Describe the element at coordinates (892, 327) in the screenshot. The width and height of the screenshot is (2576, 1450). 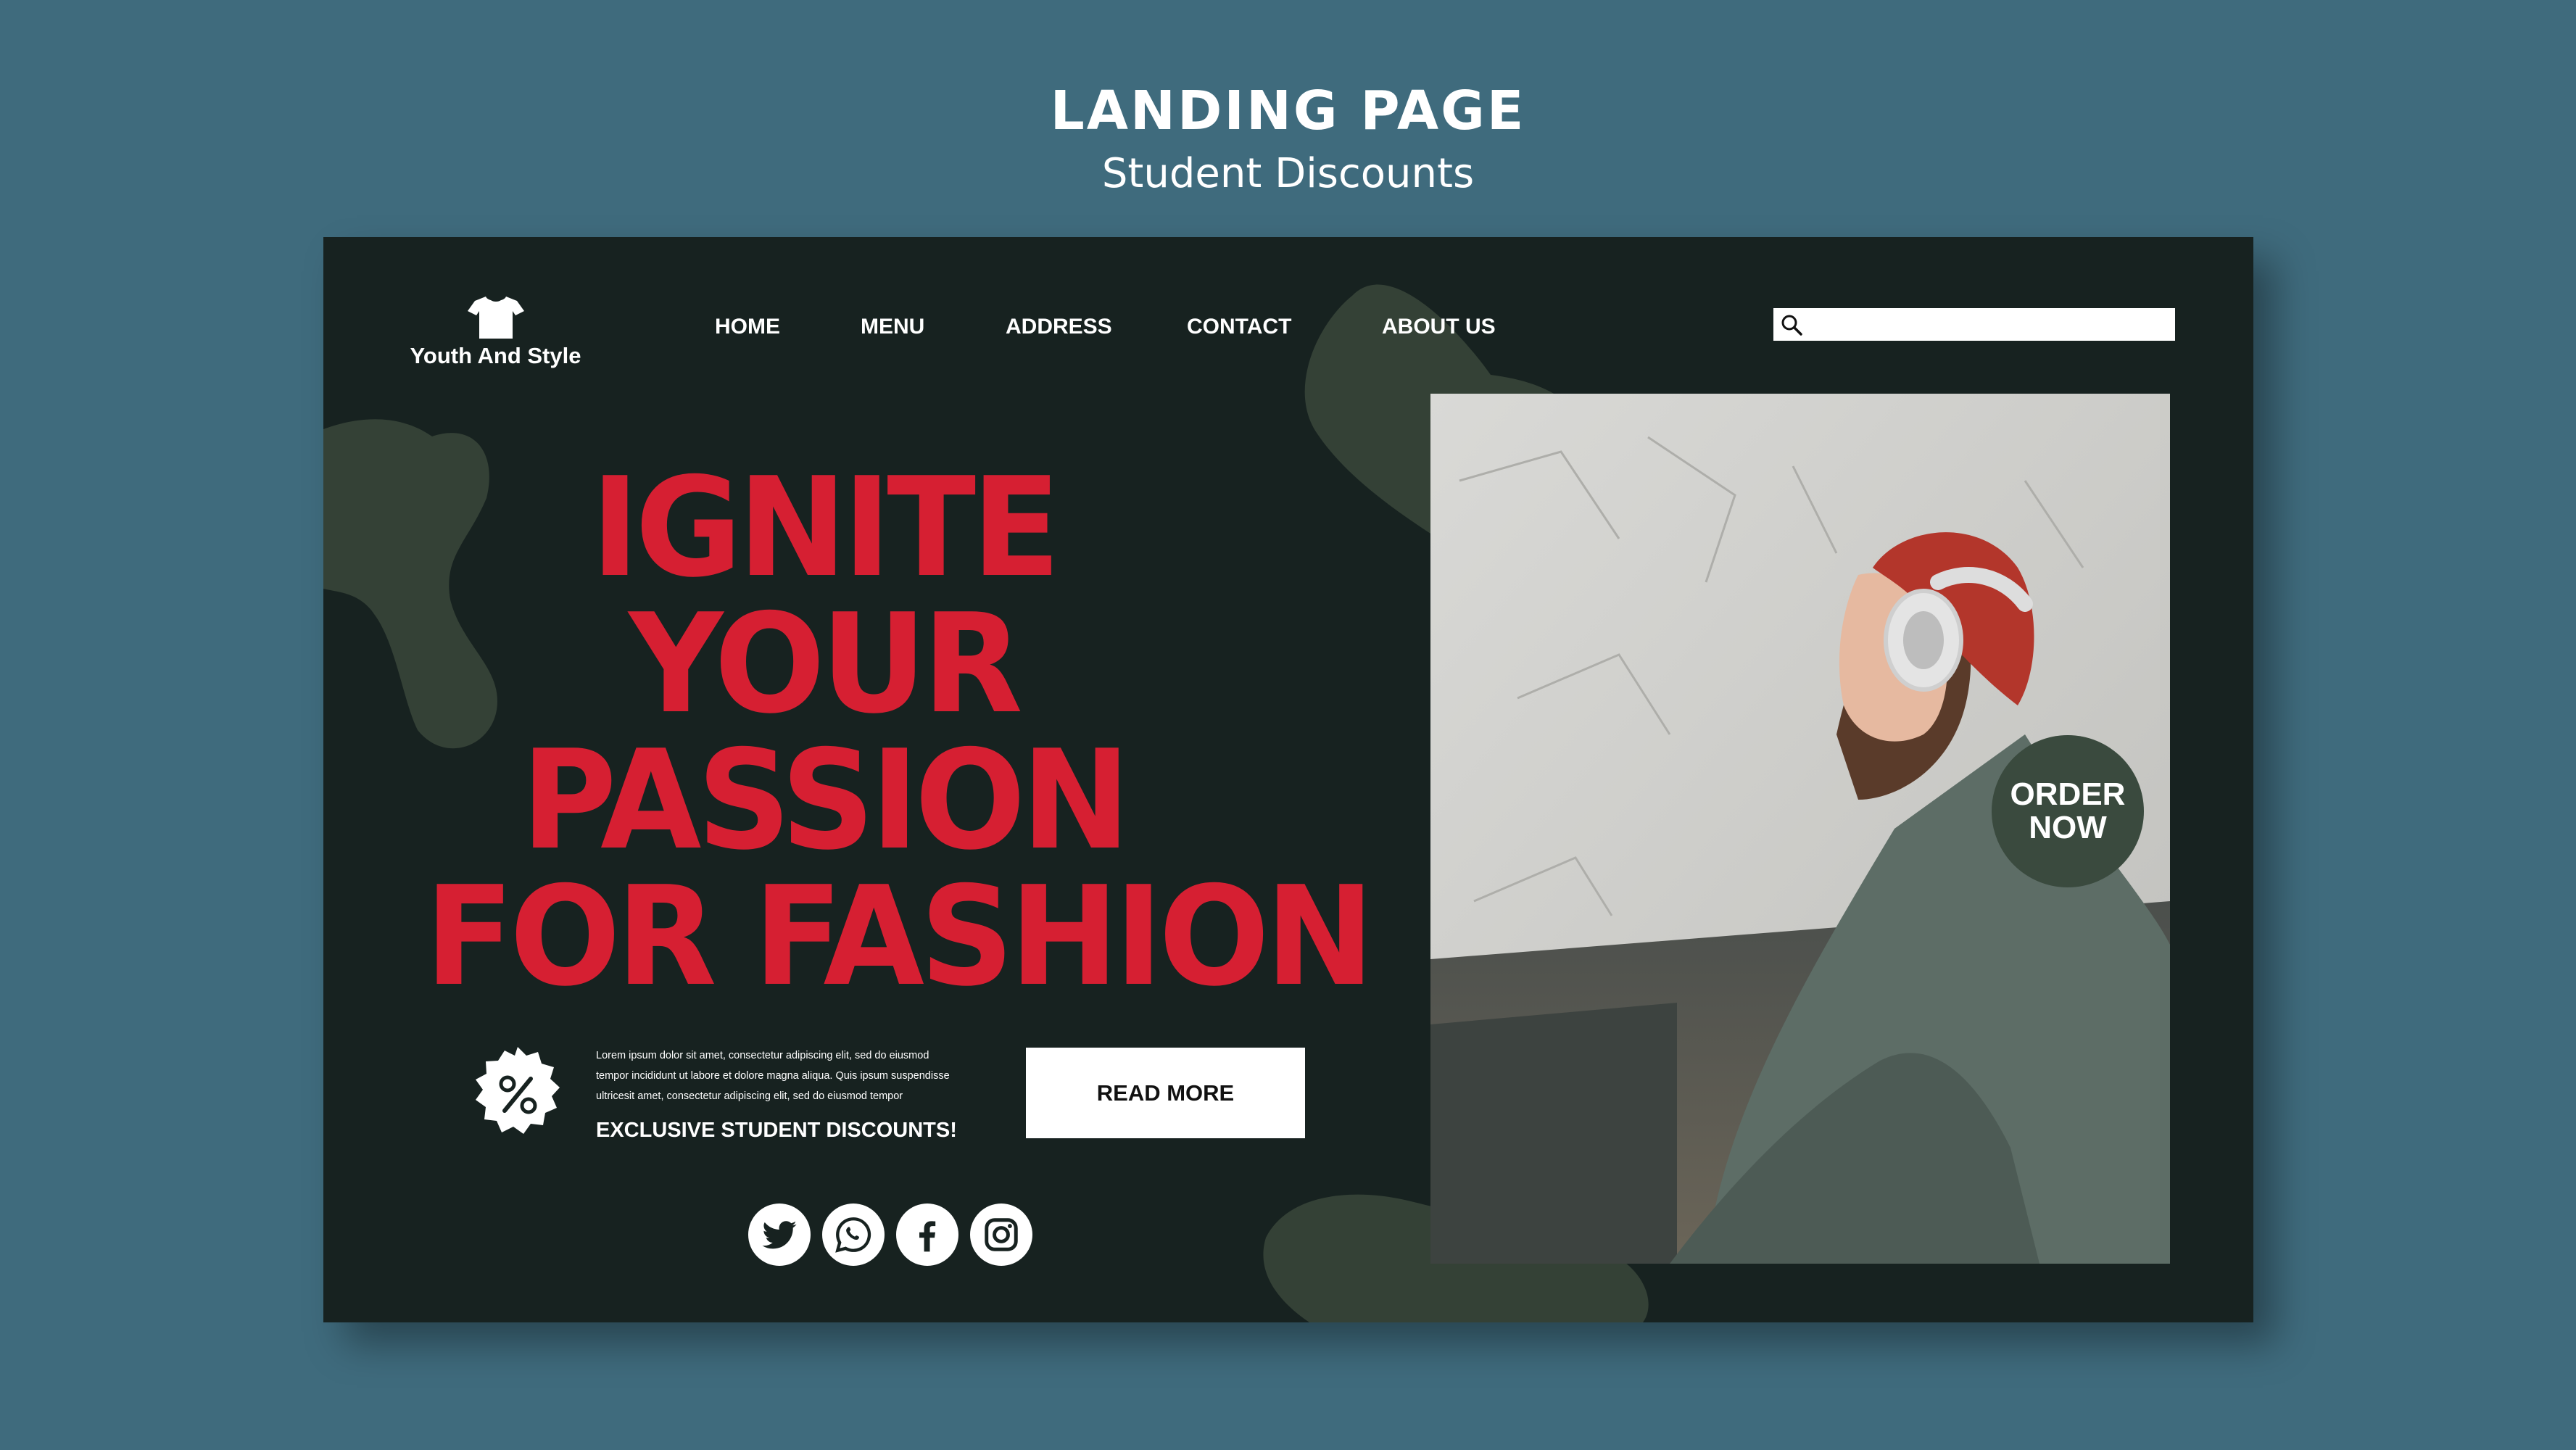
I see `nav-item-menu: MENU` at that location.